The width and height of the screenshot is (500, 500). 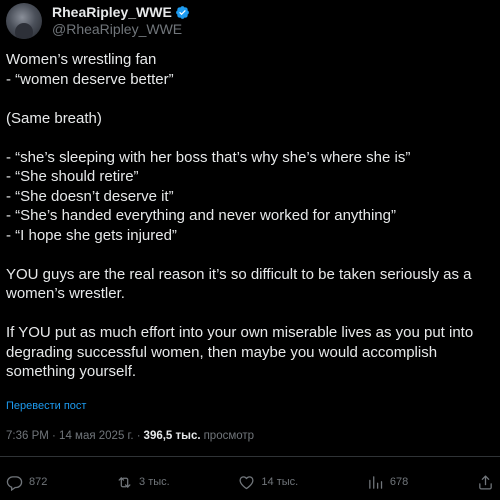 What do you see at coordinates (121, 29) in the screenshot?
I see `handle: @RheaRipley_WWE` at bounding box center [121, 29].